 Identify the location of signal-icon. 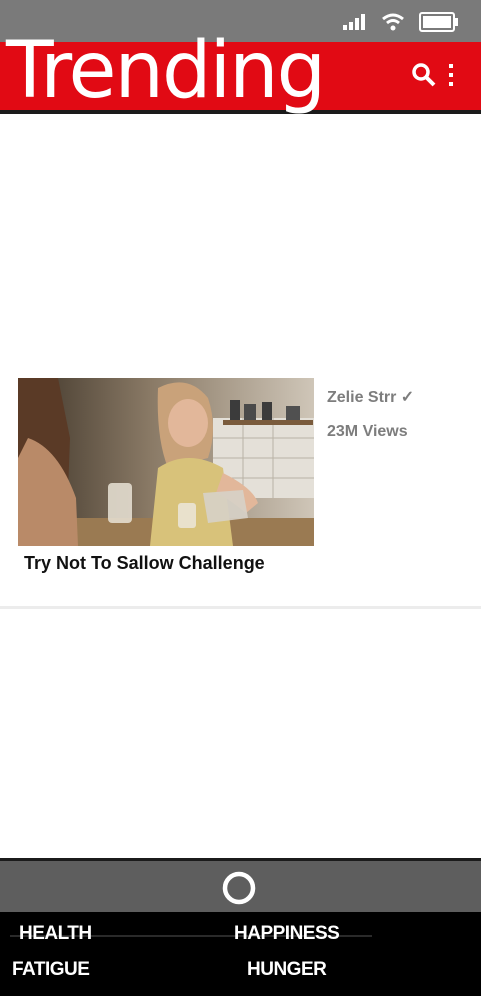
(354, 22).